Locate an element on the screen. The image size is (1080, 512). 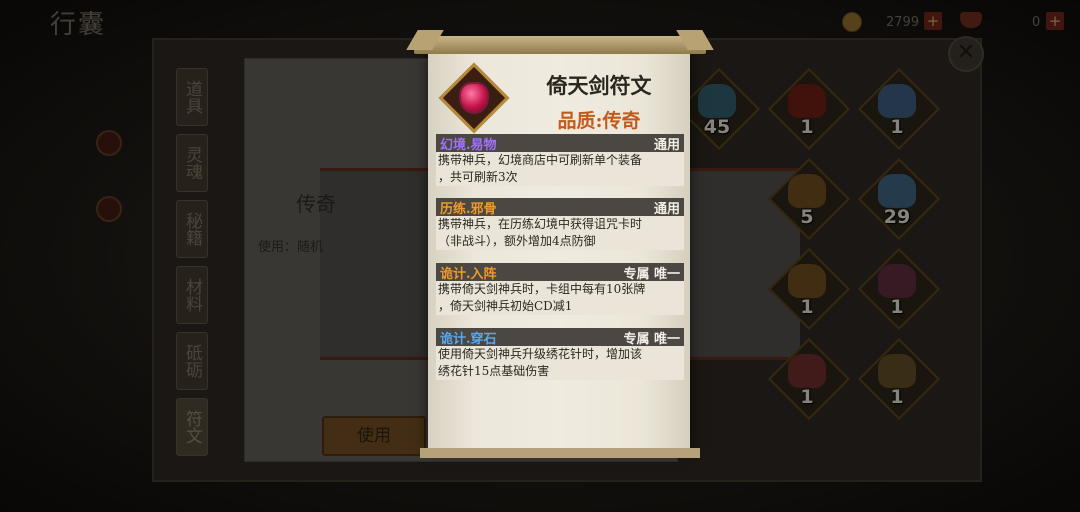
skill-name: 幻境.易物 is located at coordinates (468, 145).